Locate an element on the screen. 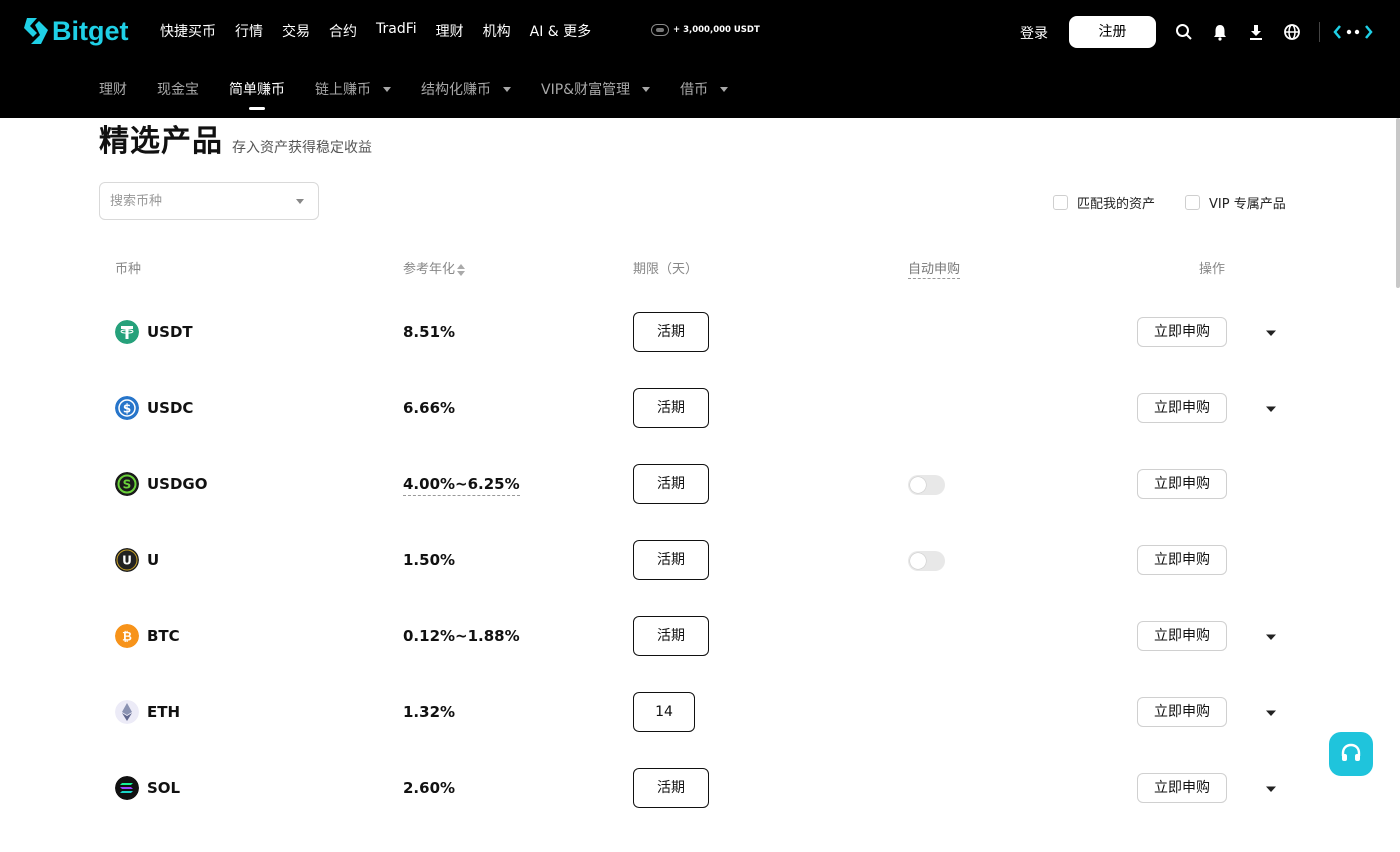 This screenshot has height=852, width=1400. coin-cell: U U is located at coordinates (137, 560).